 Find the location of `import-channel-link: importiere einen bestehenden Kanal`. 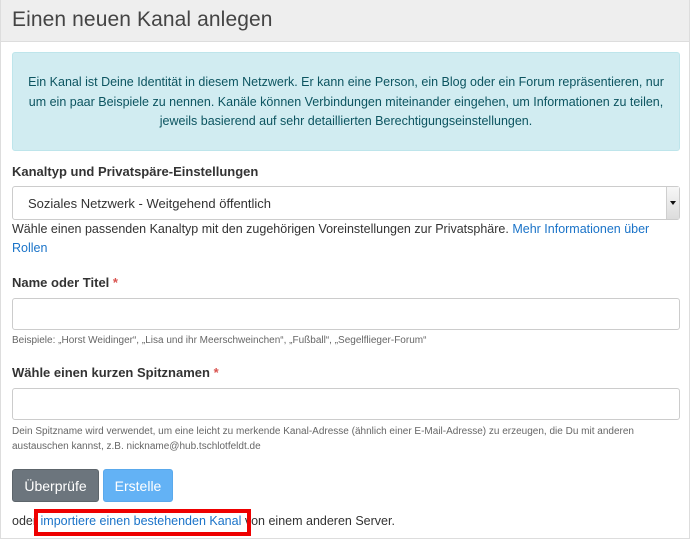

import-channel-link: importiere einen bestehenden Kanal is located at coordinates (141, 521).